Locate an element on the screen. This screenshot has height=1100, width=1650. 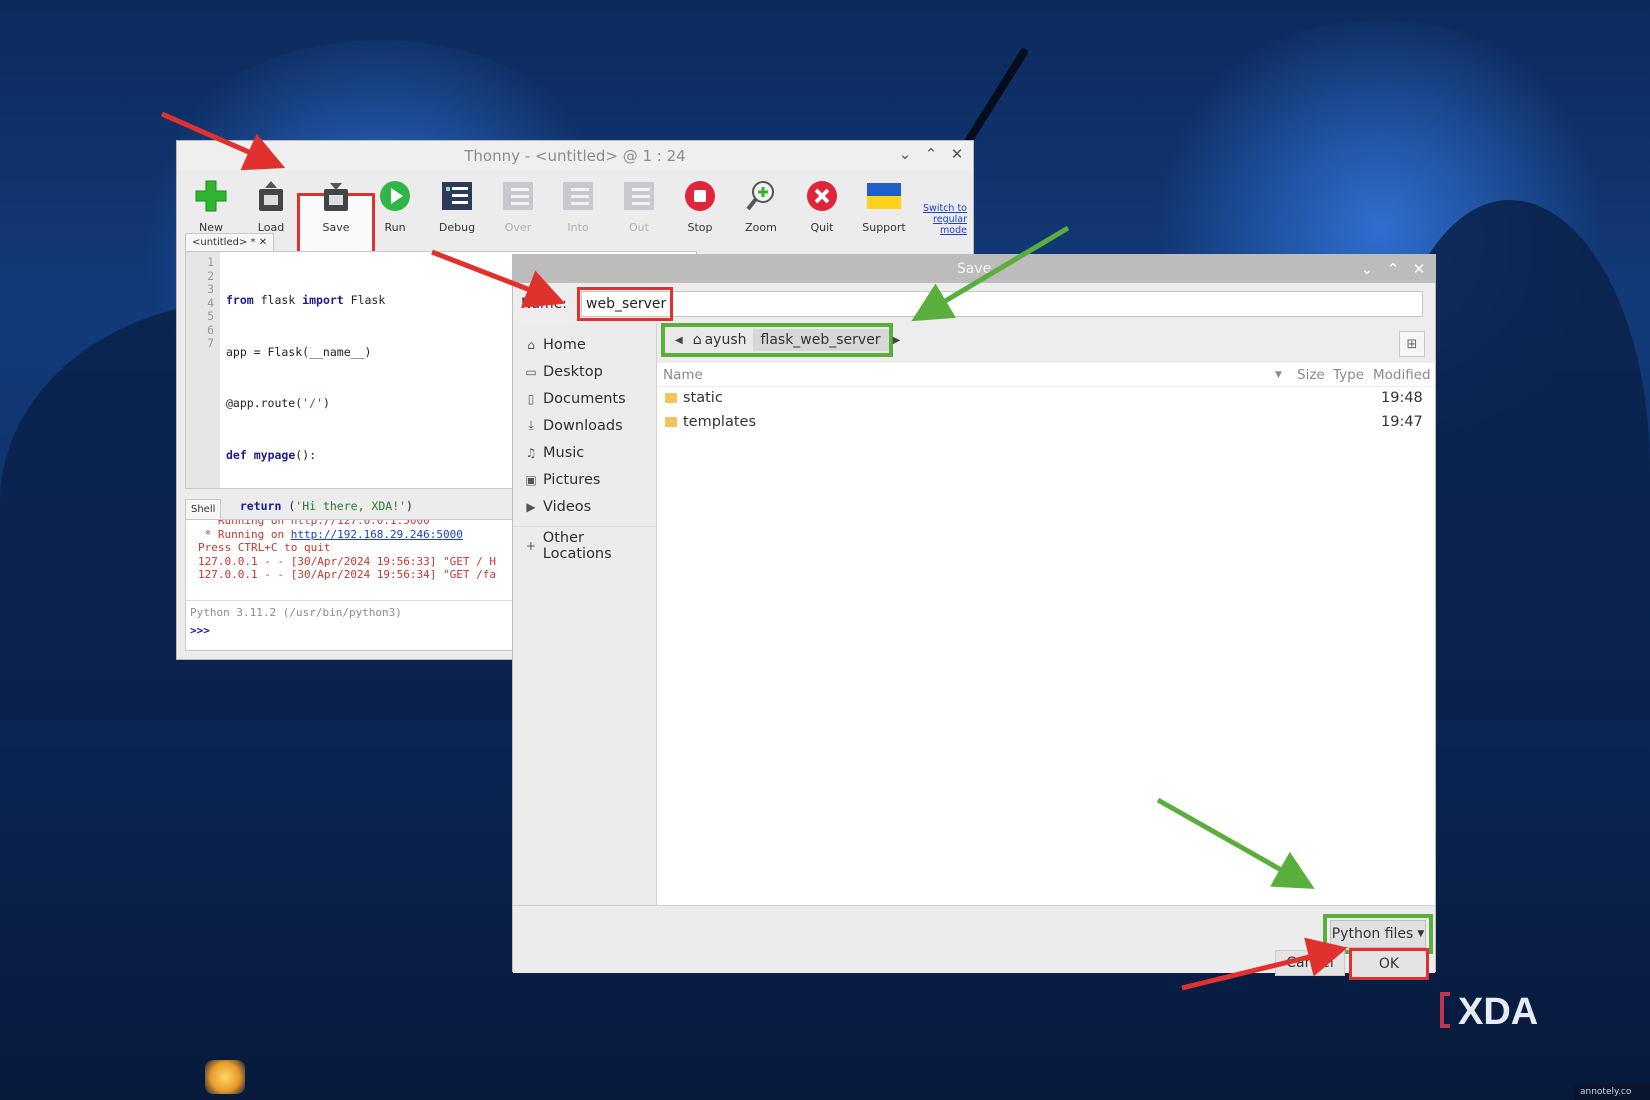
downloads-icon: ⤓ is located at coordinates (531, 425).